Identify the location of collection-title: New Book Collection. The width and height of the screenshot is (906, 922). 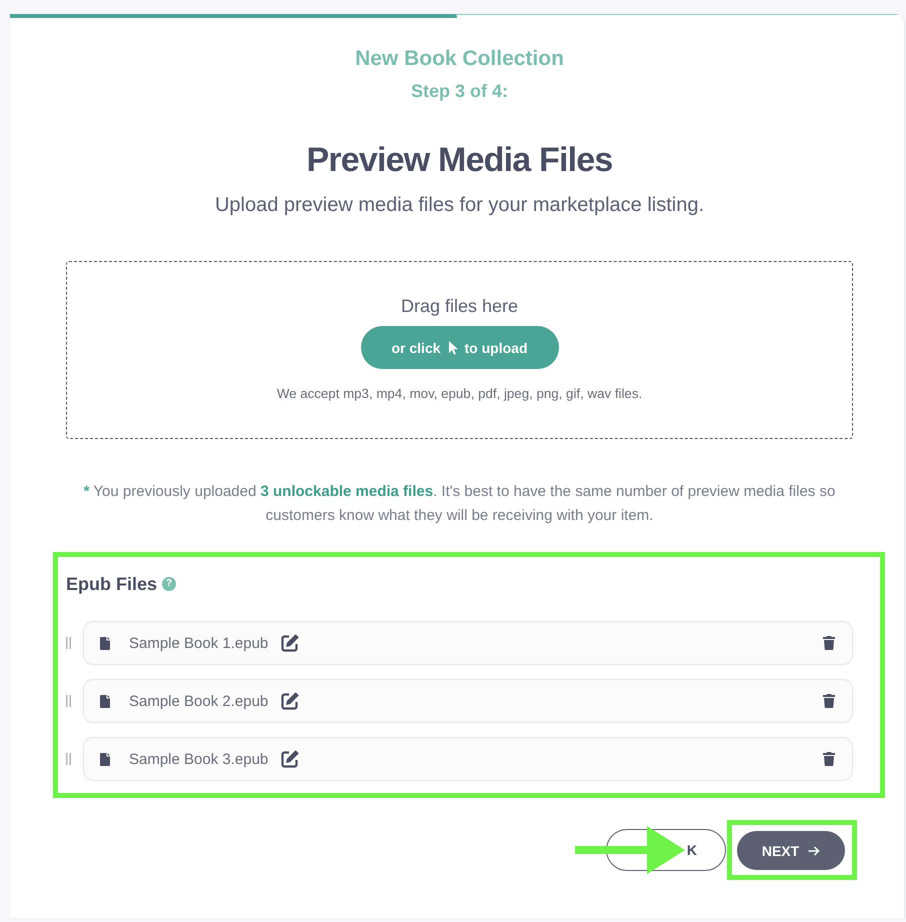
(459, 59).